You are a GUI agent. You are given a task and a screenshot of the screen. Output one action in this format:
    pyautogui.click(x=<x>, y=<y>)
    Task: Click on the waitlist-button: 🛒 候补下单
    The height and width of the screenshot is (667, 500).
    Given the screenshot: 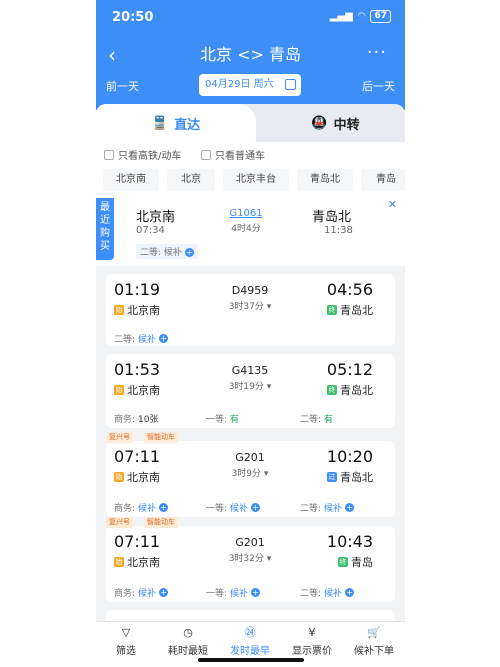 What is the action you would take?
    pyautogui.click(x=374, y=641)
    